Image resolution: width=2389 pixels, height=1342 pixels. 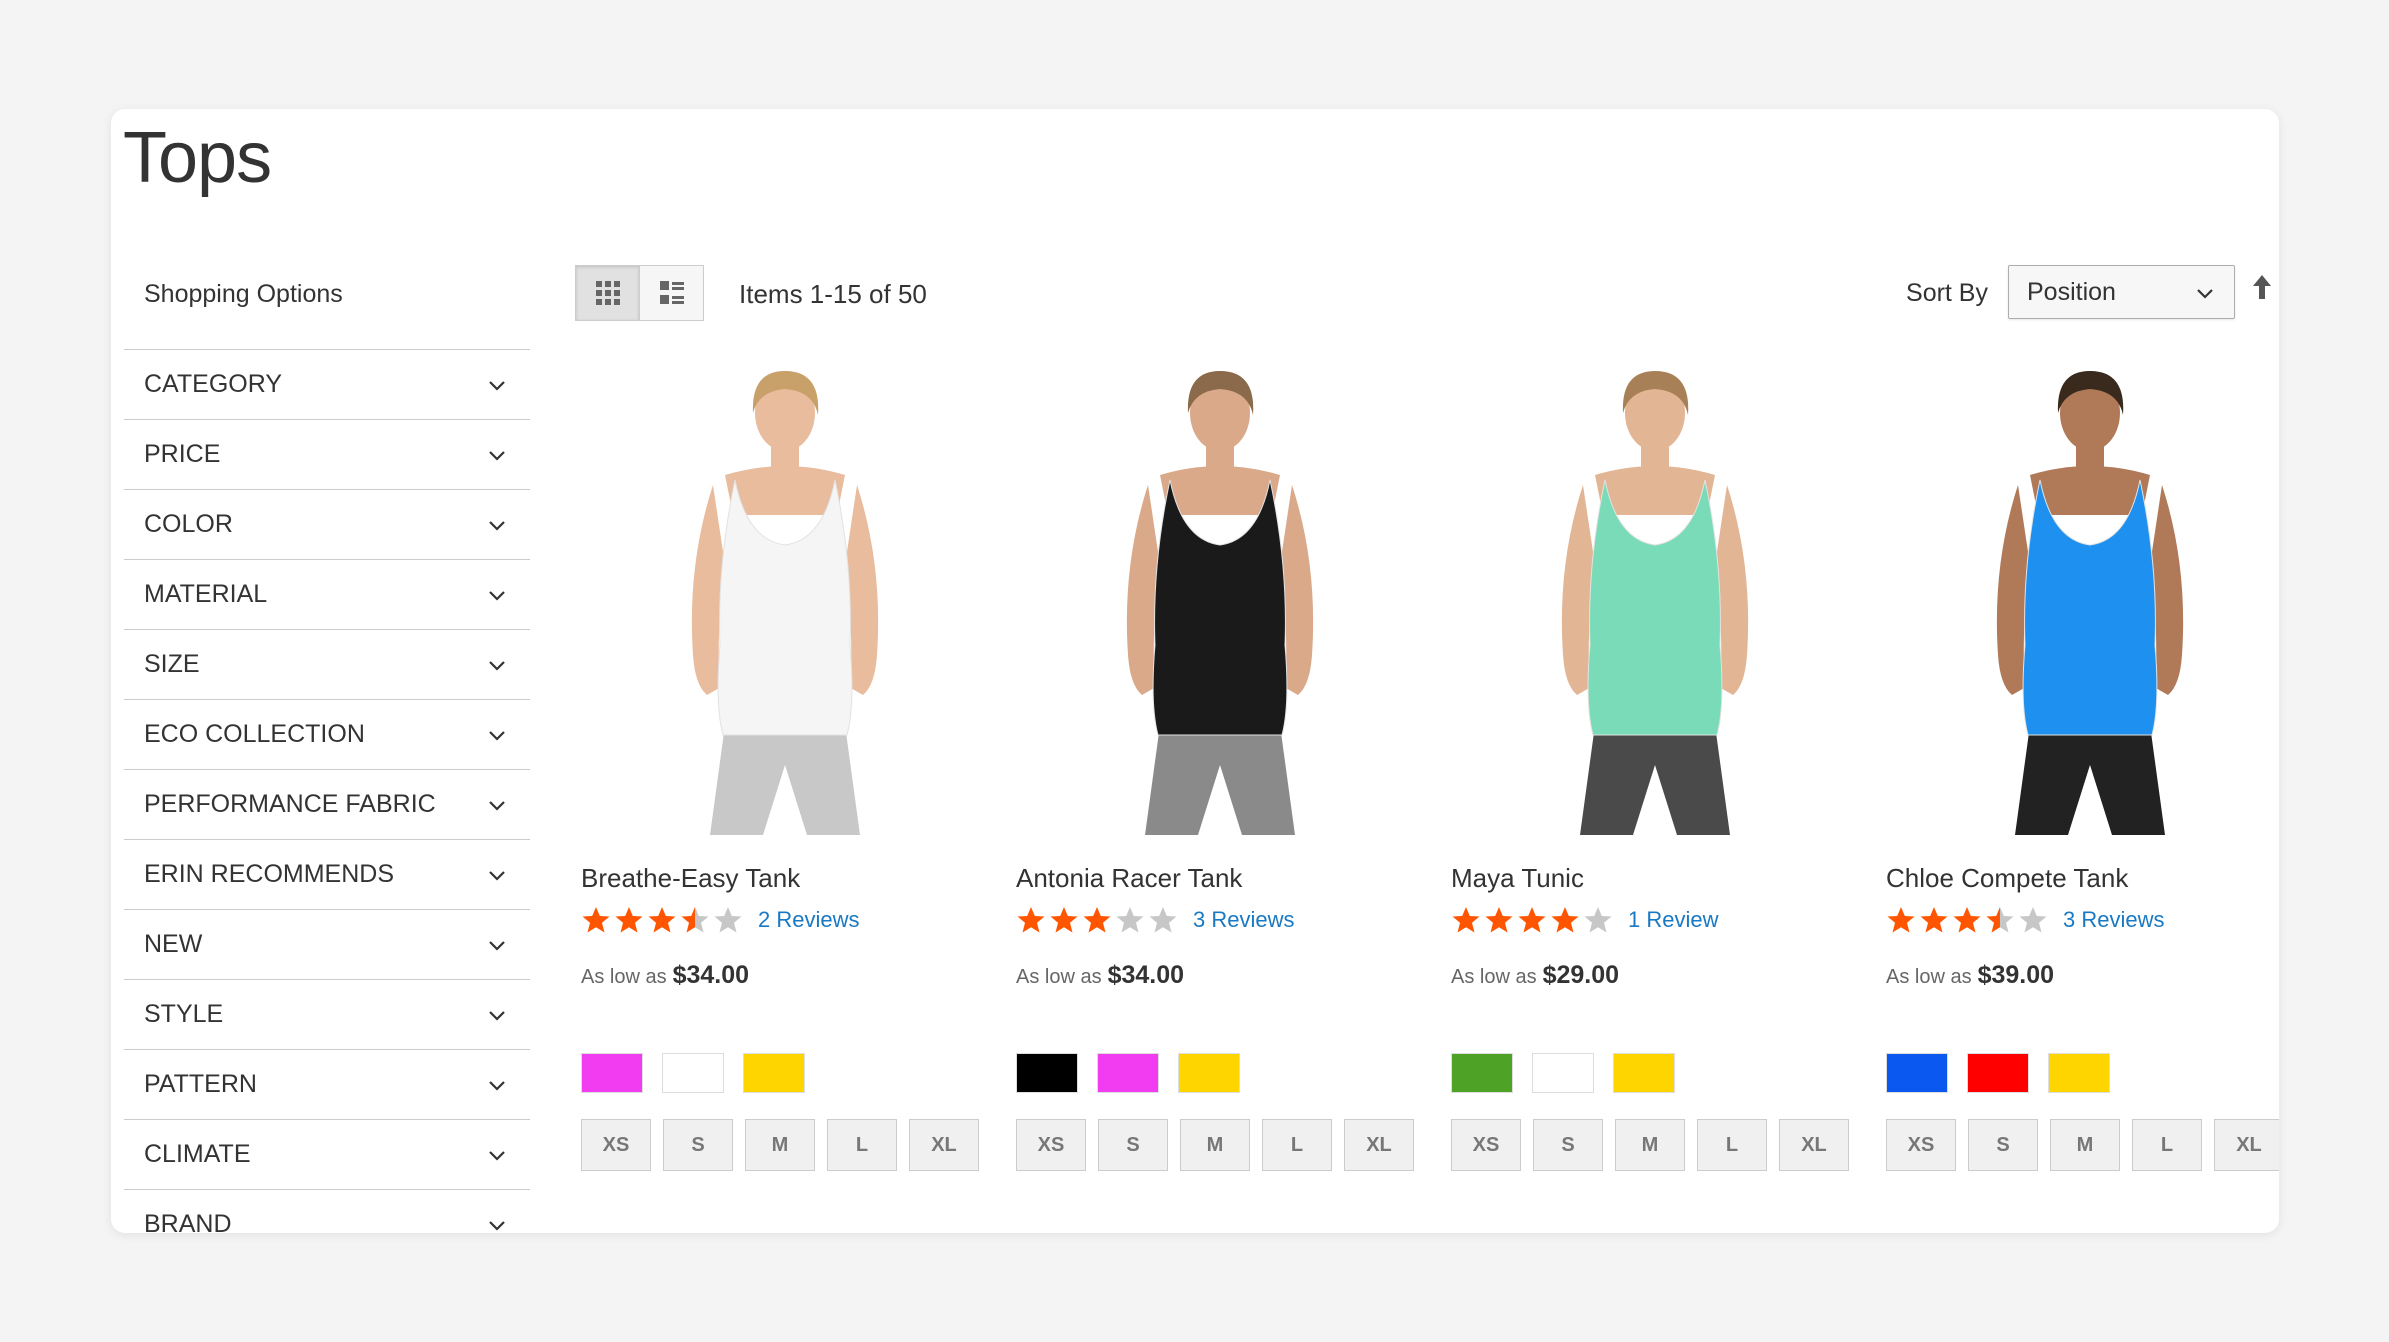 What do you see at coordinates (833, 294) in the screenshot?
I see `items-count: Items 1-15 of 50` at bounding box center [833, 294].